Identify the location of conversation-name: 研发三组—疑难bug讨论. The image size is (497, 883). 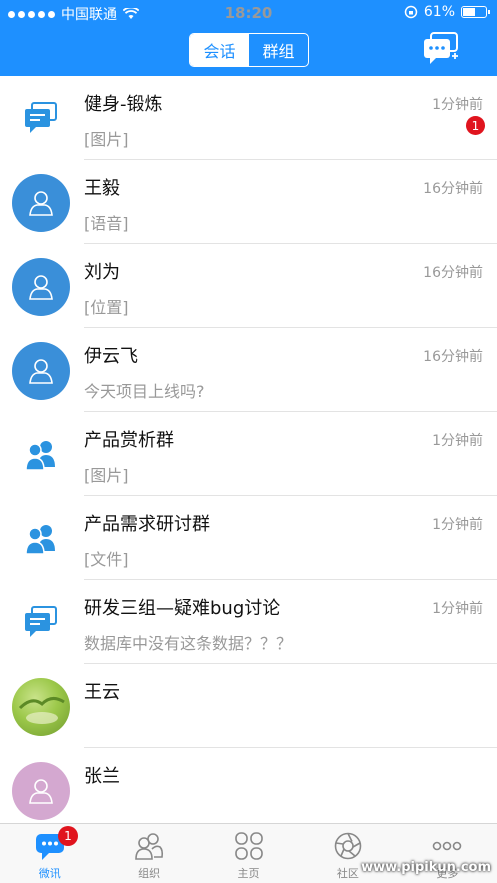
(182, 608).